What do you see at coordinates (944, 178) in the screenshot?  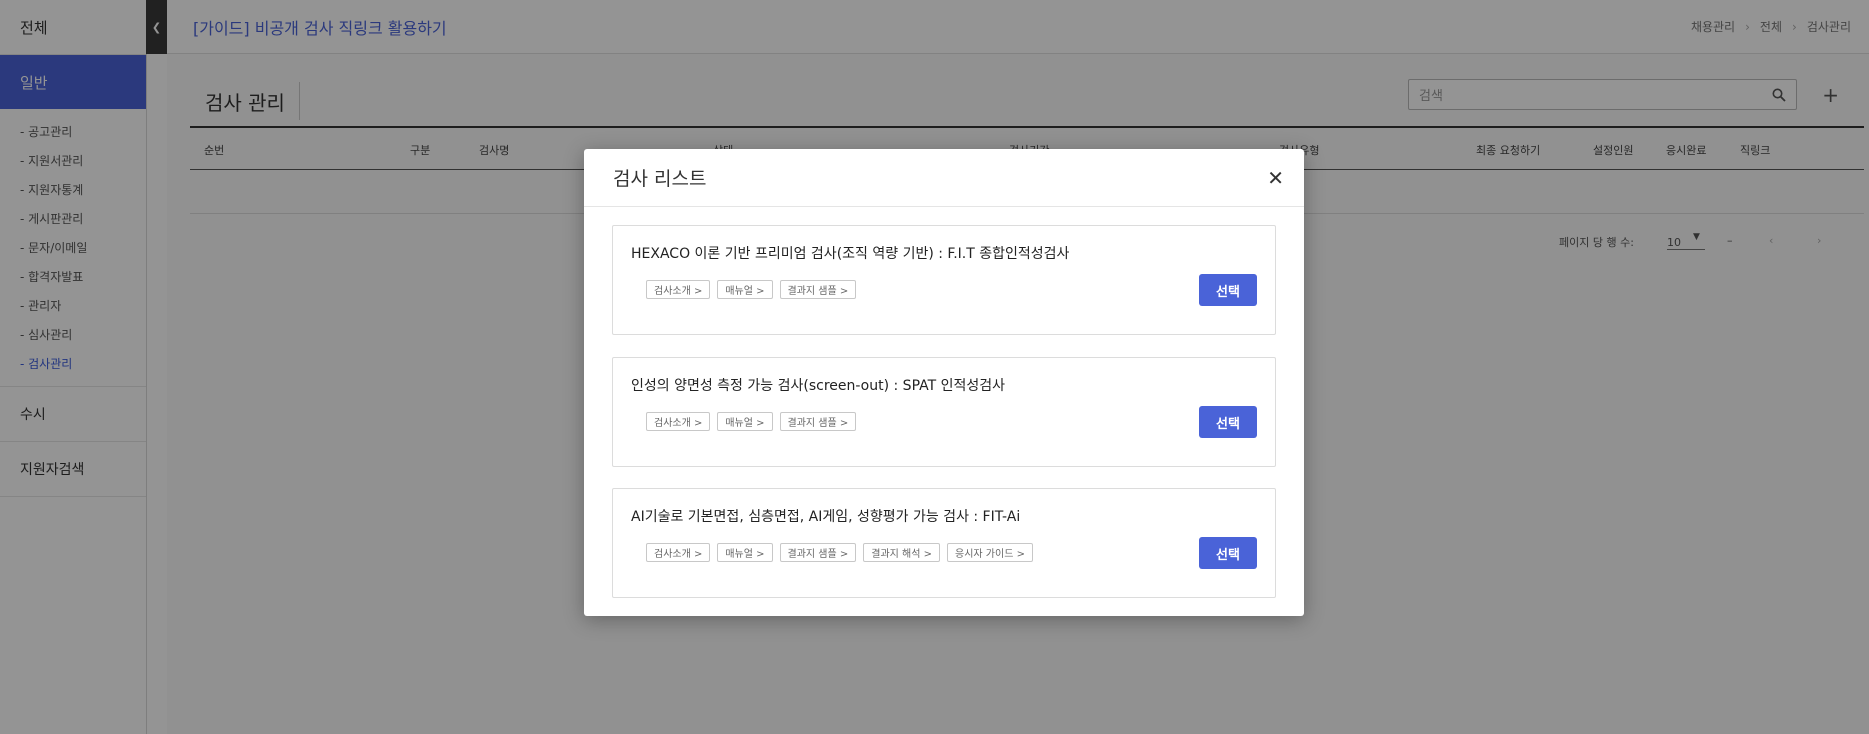 I see `modal-header: 검사 리스트 ✕` at bounding box center [944, 178].